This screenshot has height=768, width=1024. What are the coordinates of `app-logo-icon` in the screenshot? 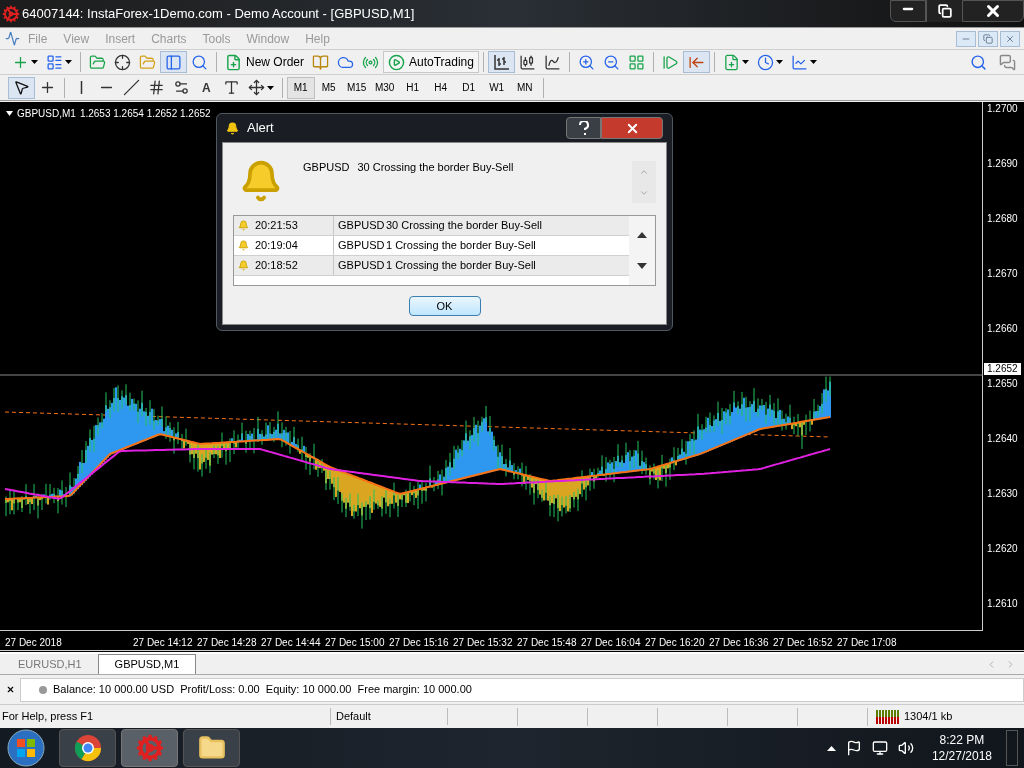 It's located at (11, 13).